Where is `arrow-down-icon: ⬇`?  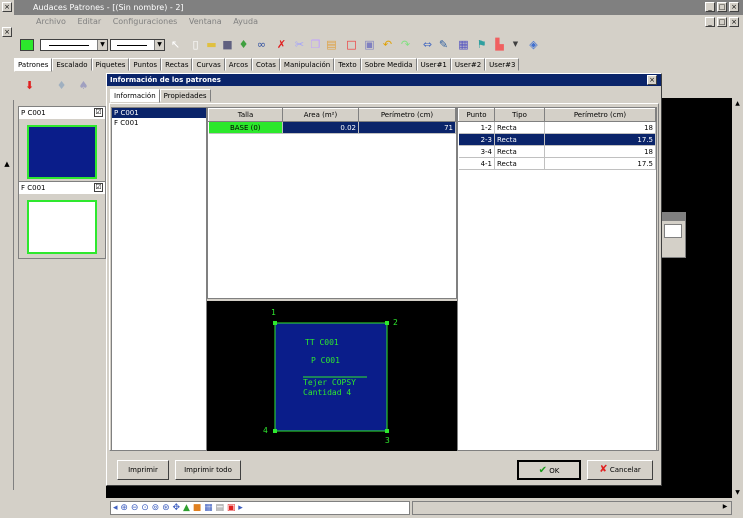
arrow-down-icon: ⬇ is located at coordinates (29, 85).